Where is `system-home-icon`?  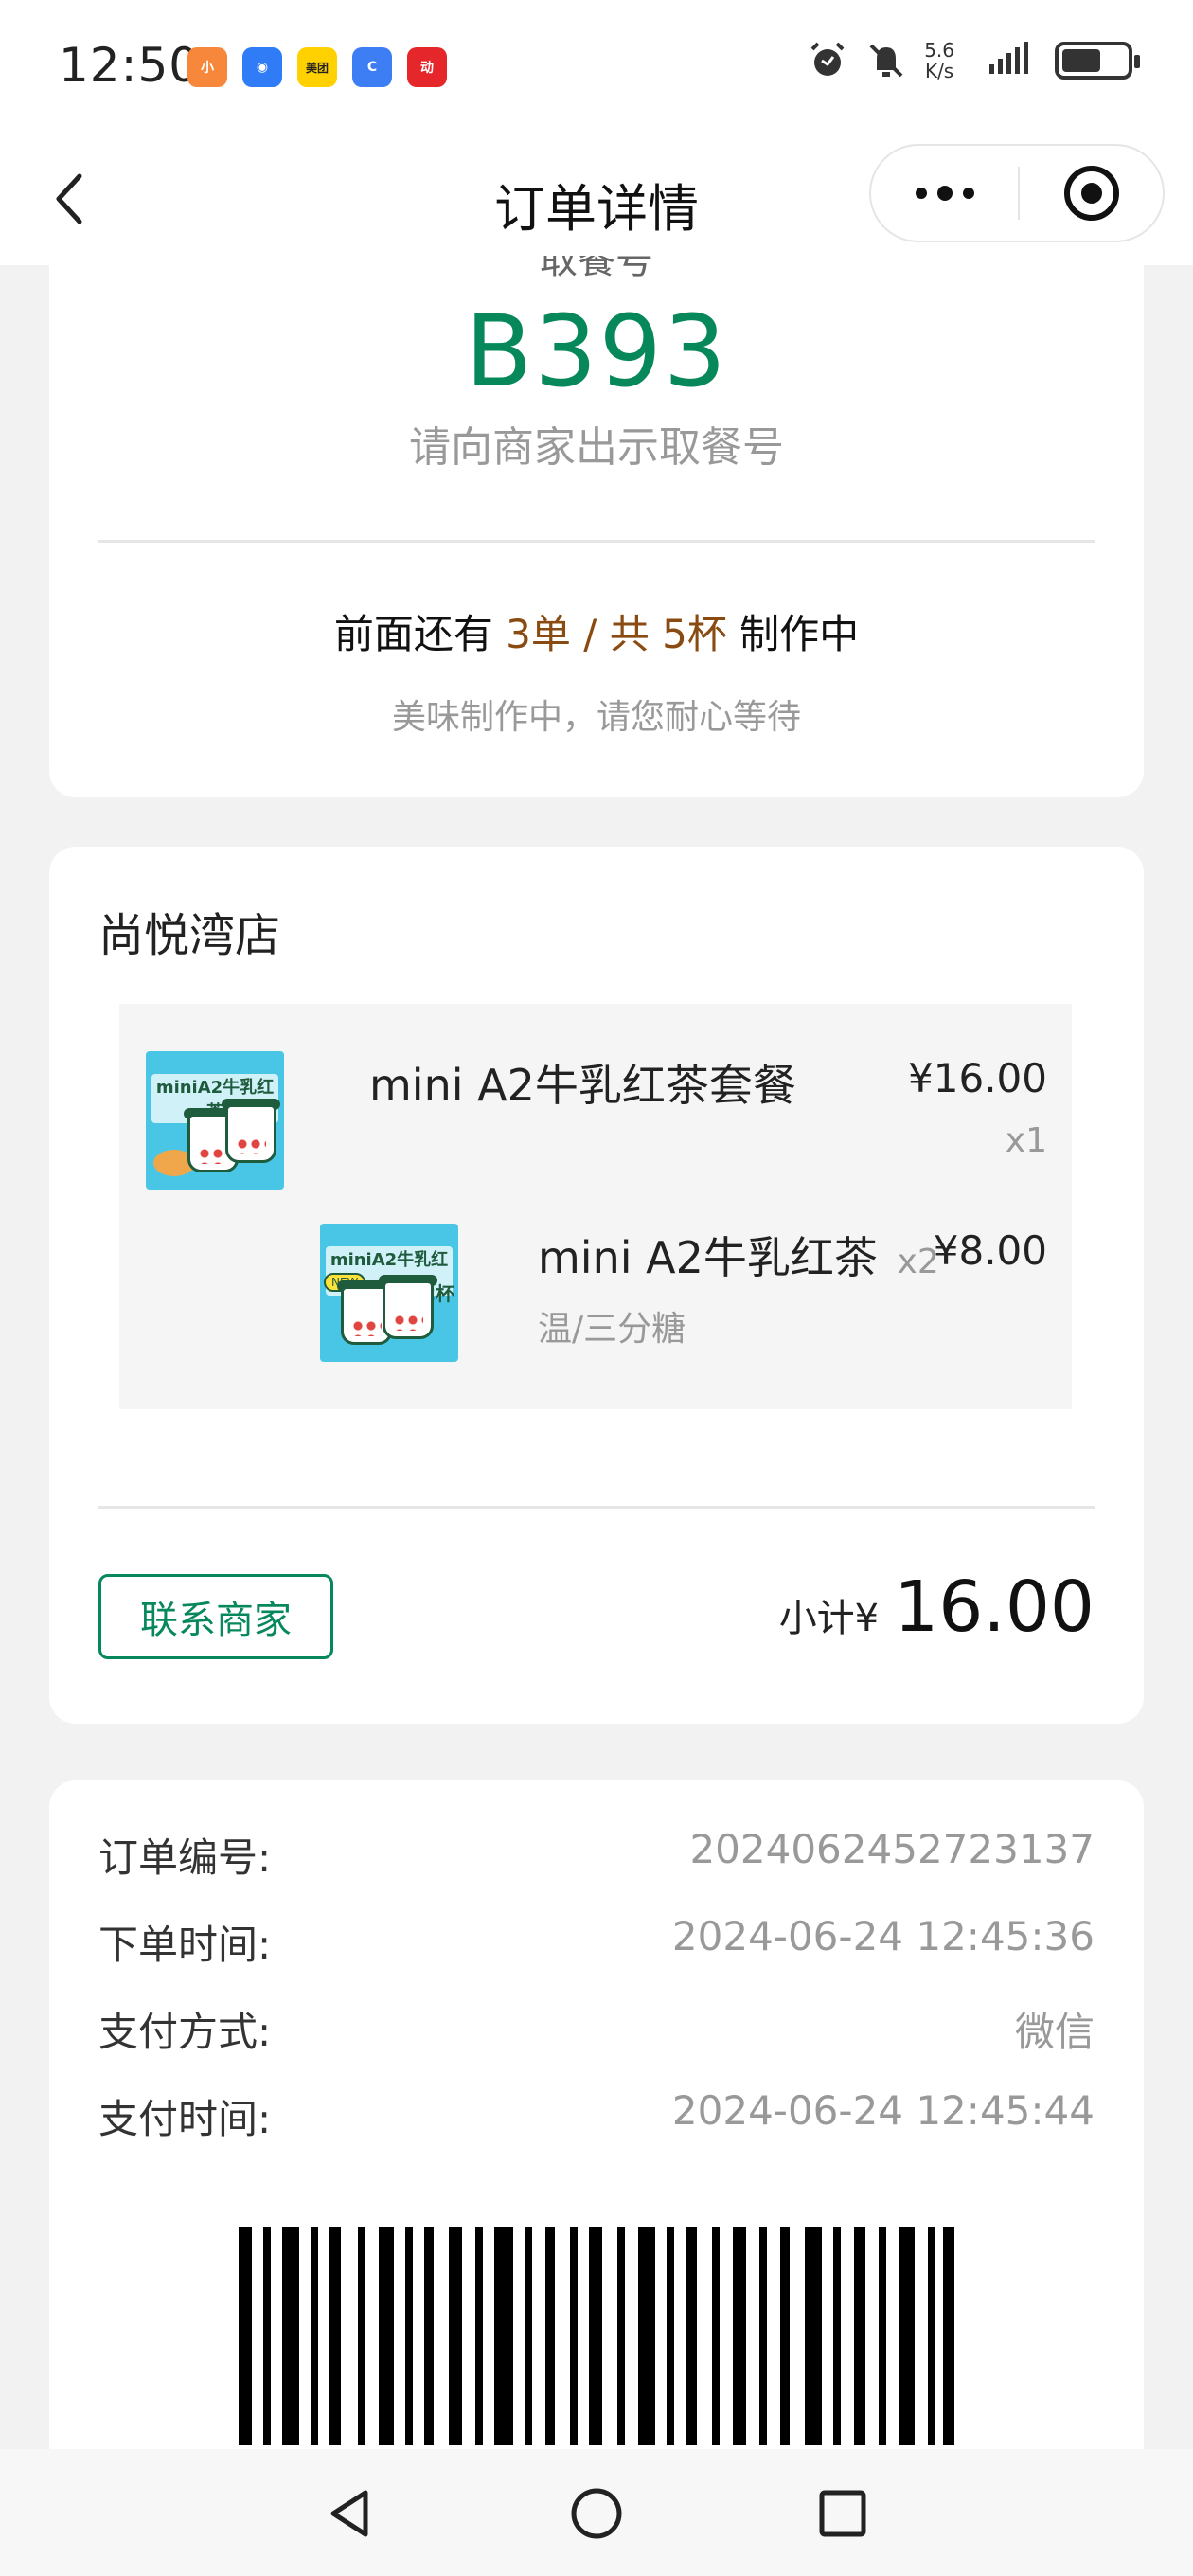
system-home-icon is located at coordinates (596, 2513).